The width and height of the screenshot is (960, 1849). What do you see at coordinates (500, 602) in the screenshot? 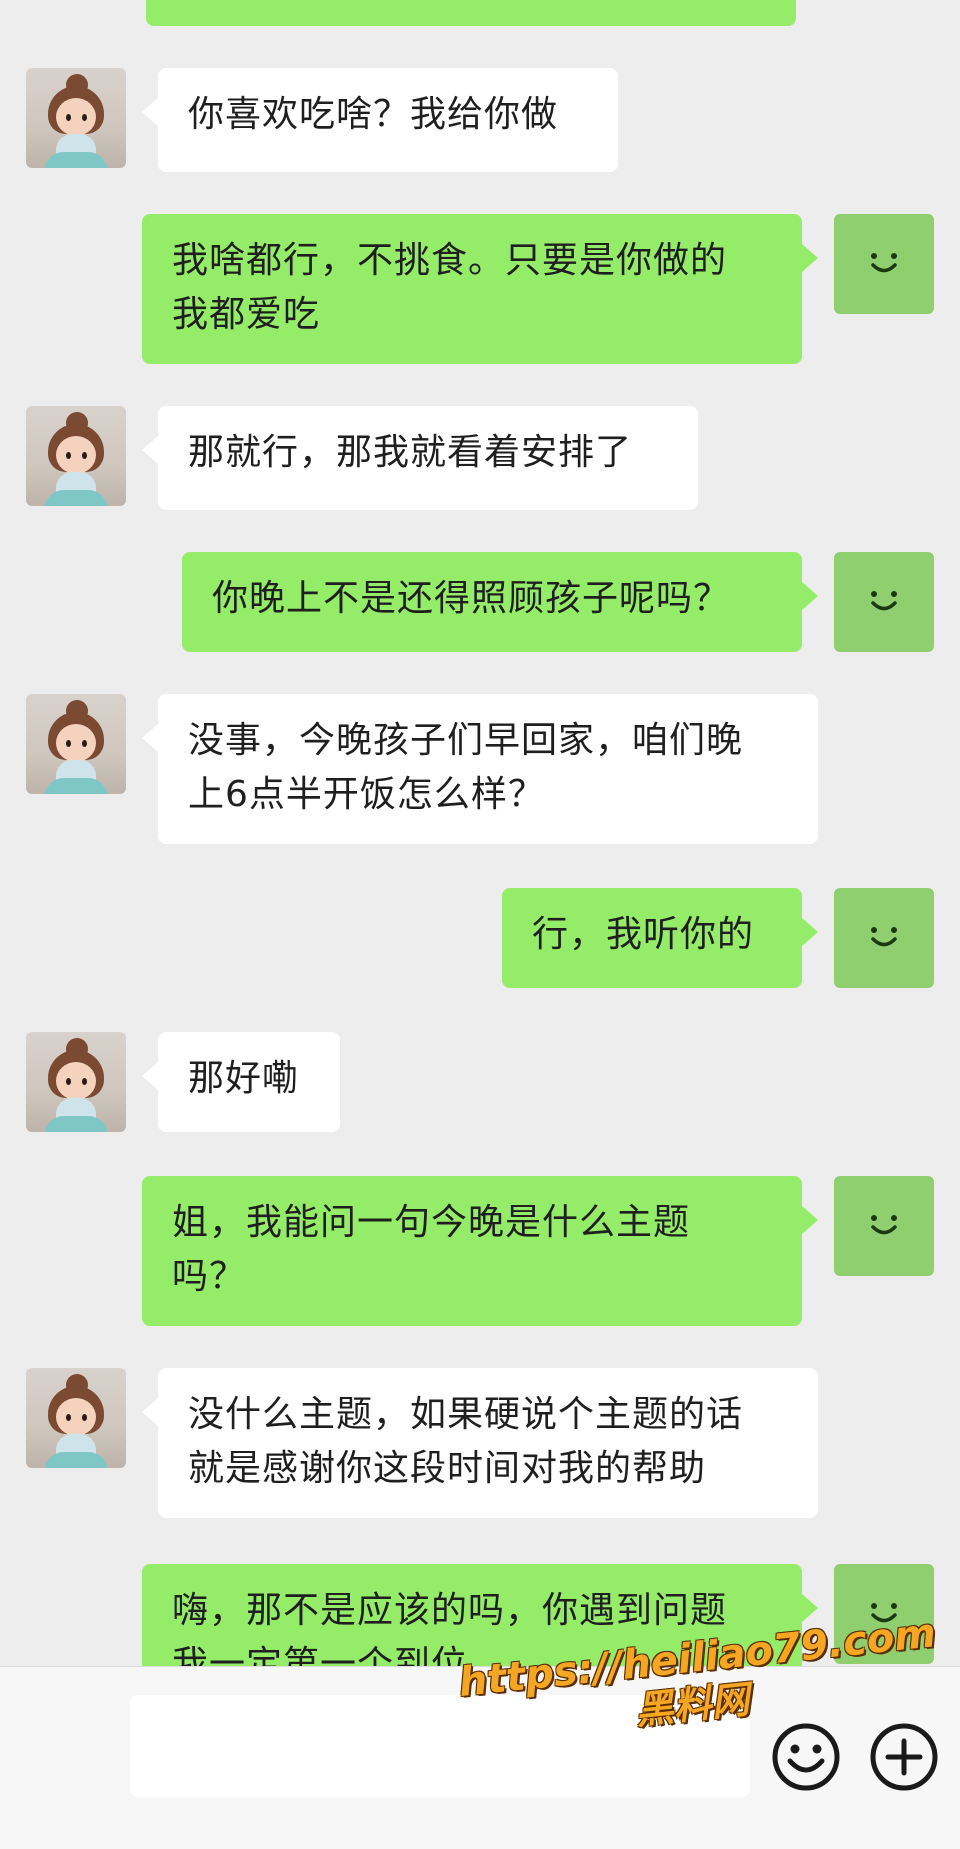
I see `message-bubble-outgoing: 你晚上不是还得照顾孩子呢吗？` at bounding box center [500, 602].